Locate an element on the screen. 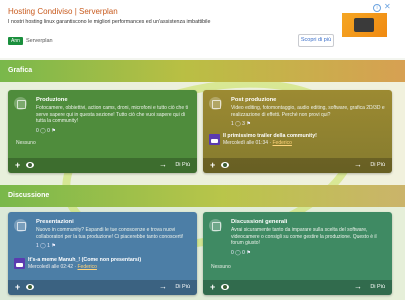  forum-title: Discussioni generali is located at coordinates (308, 222).